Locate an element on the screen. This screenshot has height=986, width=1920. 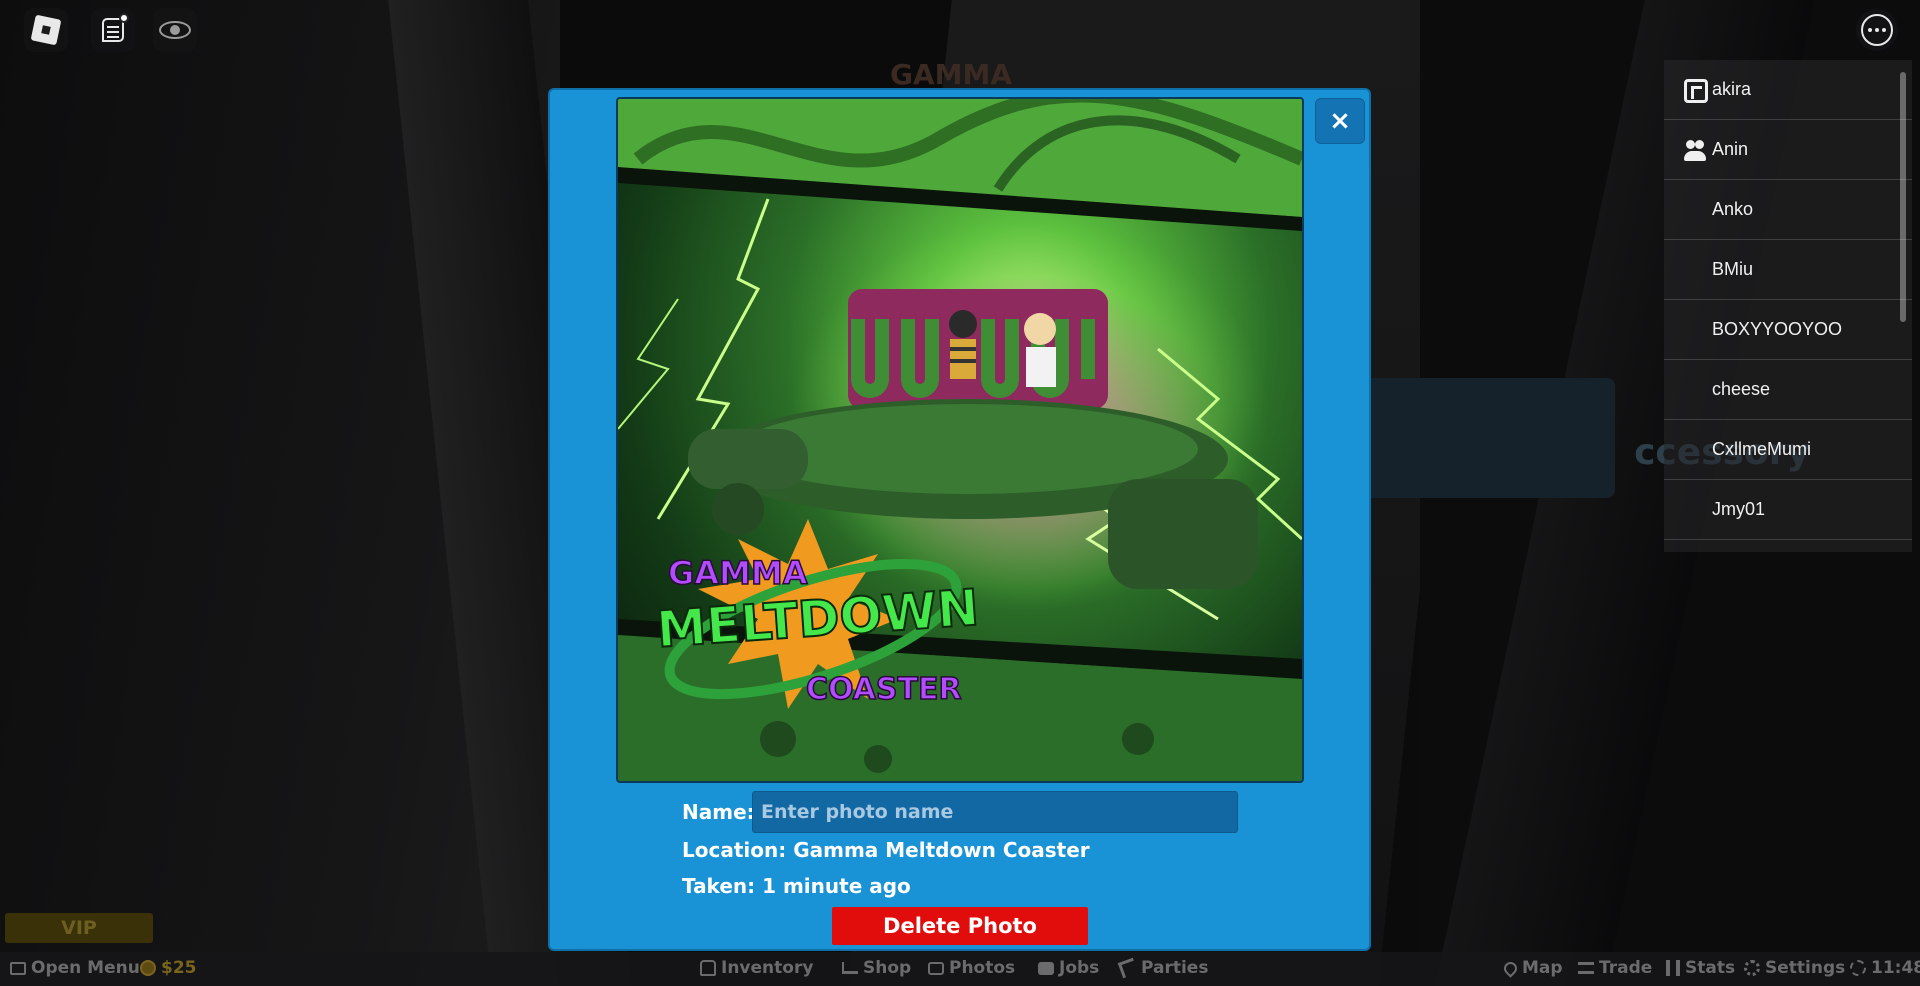
nav-trade: Trade is located at coordinates (1615, 968).